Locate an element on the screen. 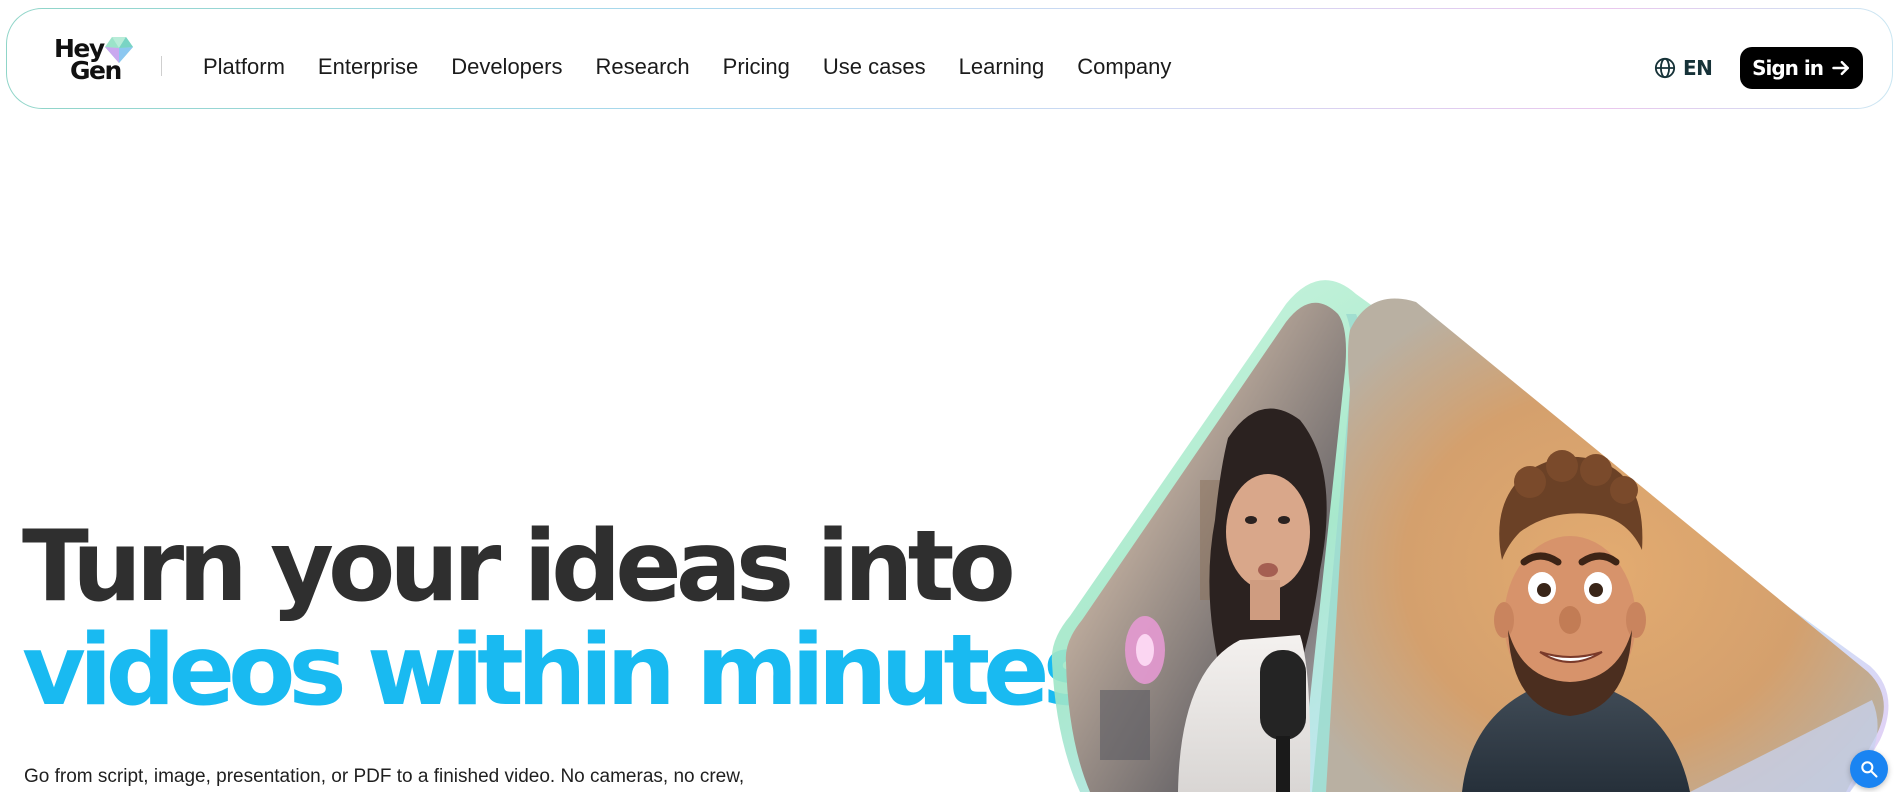  sign-in-button: Sign in is located at coordinates (1801, 68).